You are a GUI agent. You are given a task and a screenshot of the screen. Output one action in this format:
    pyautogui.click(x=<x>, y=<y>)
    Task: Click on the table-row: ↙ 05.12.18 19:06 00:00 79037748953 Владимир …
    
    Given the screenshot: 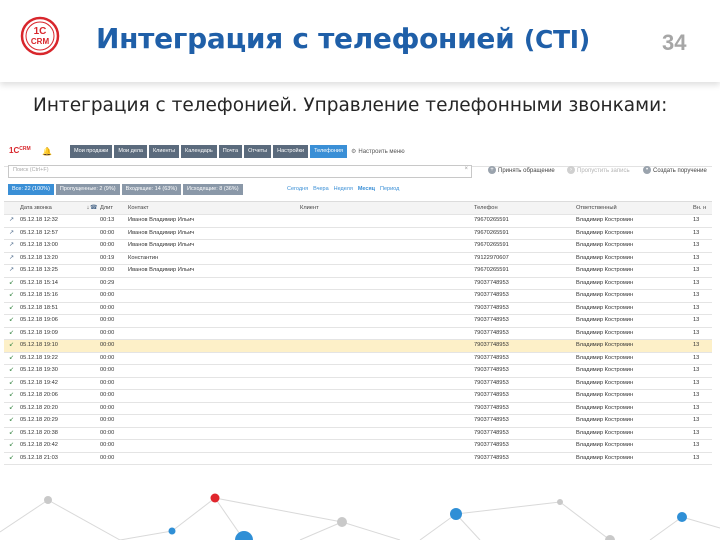 What is the action you would take?
    pyautogui.click(x=358, y=321)
    